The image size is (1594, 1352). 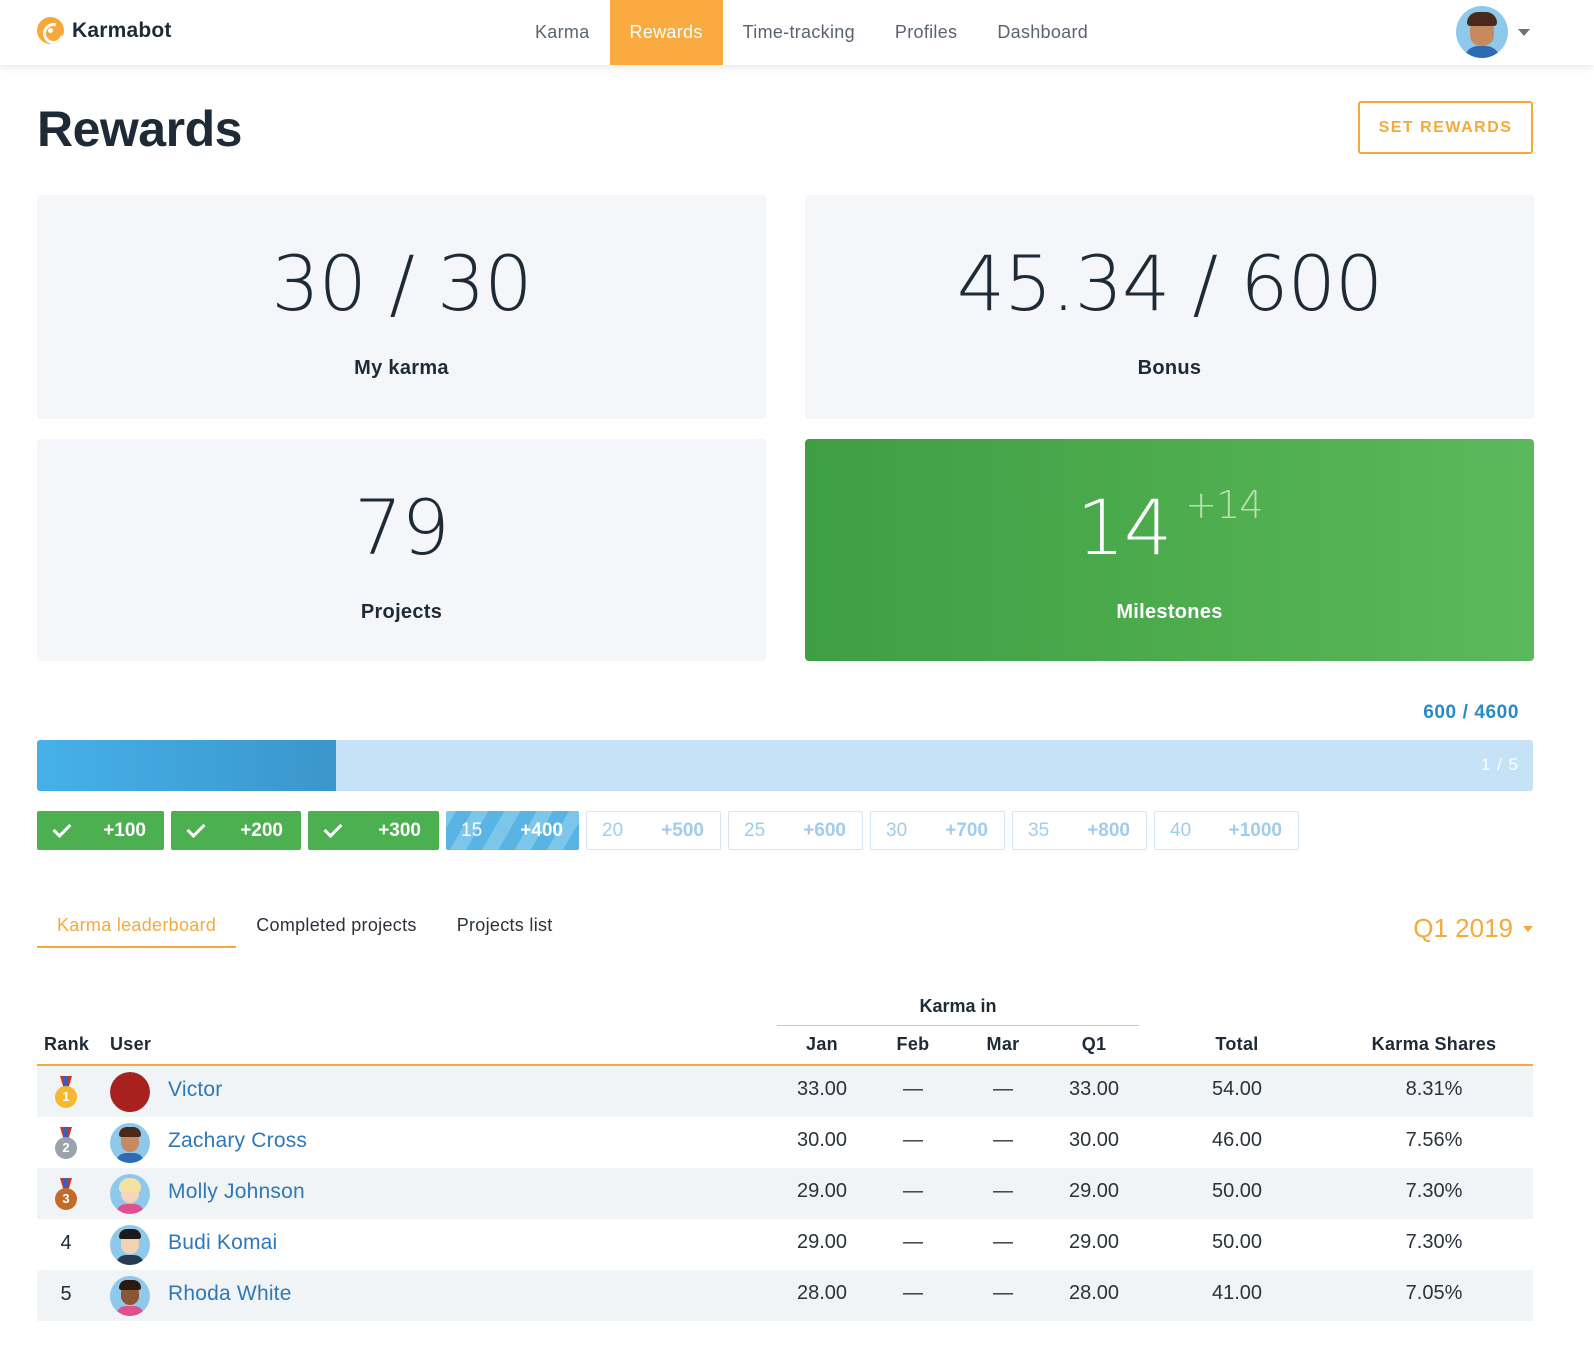 I want to click on cell-shares: 7.56%, so click(x=1434, y=1140).